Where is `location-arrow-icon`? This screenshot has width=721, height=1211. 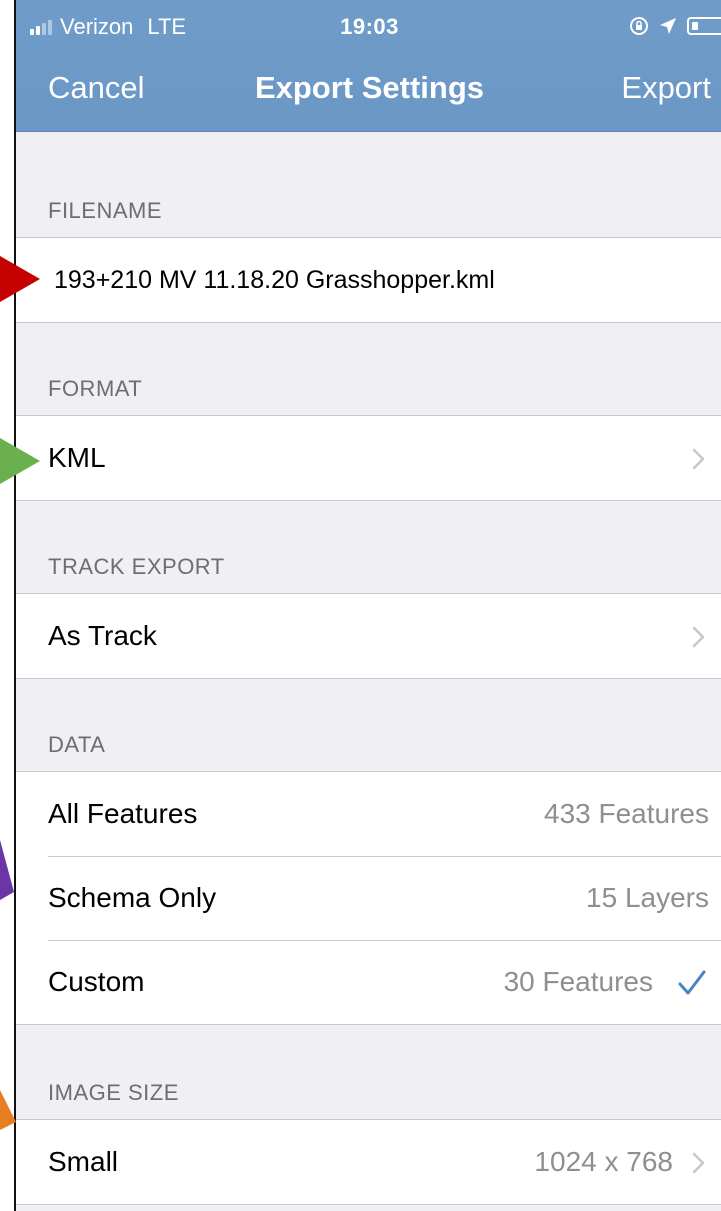 location-arrow-icon is located at coordinates (668, 26).